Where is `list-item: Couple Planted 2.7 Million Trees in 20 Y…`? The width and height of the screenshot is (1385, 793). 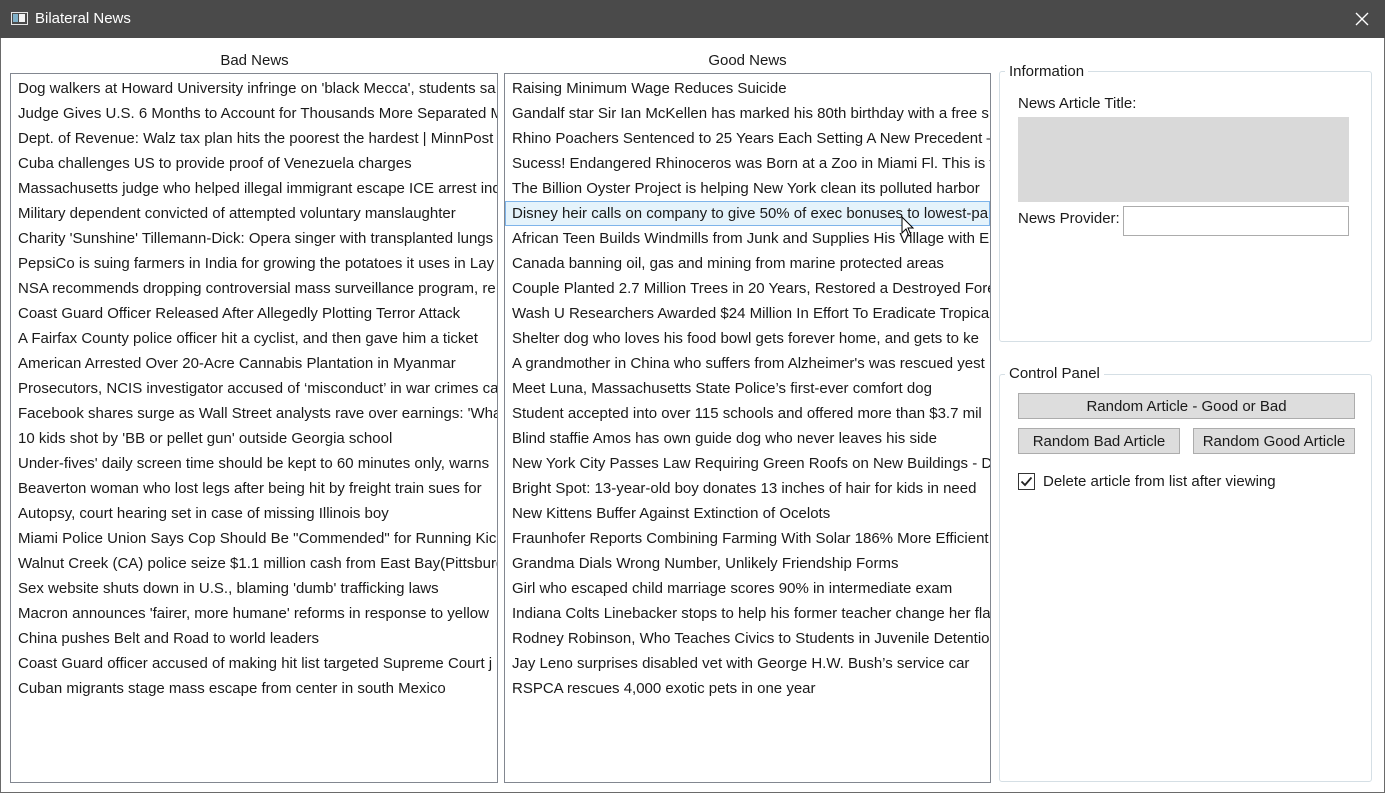
list-item: Couple Planted 2.7 Million Trees in 20 Y… is located at coordinates (747, 288).